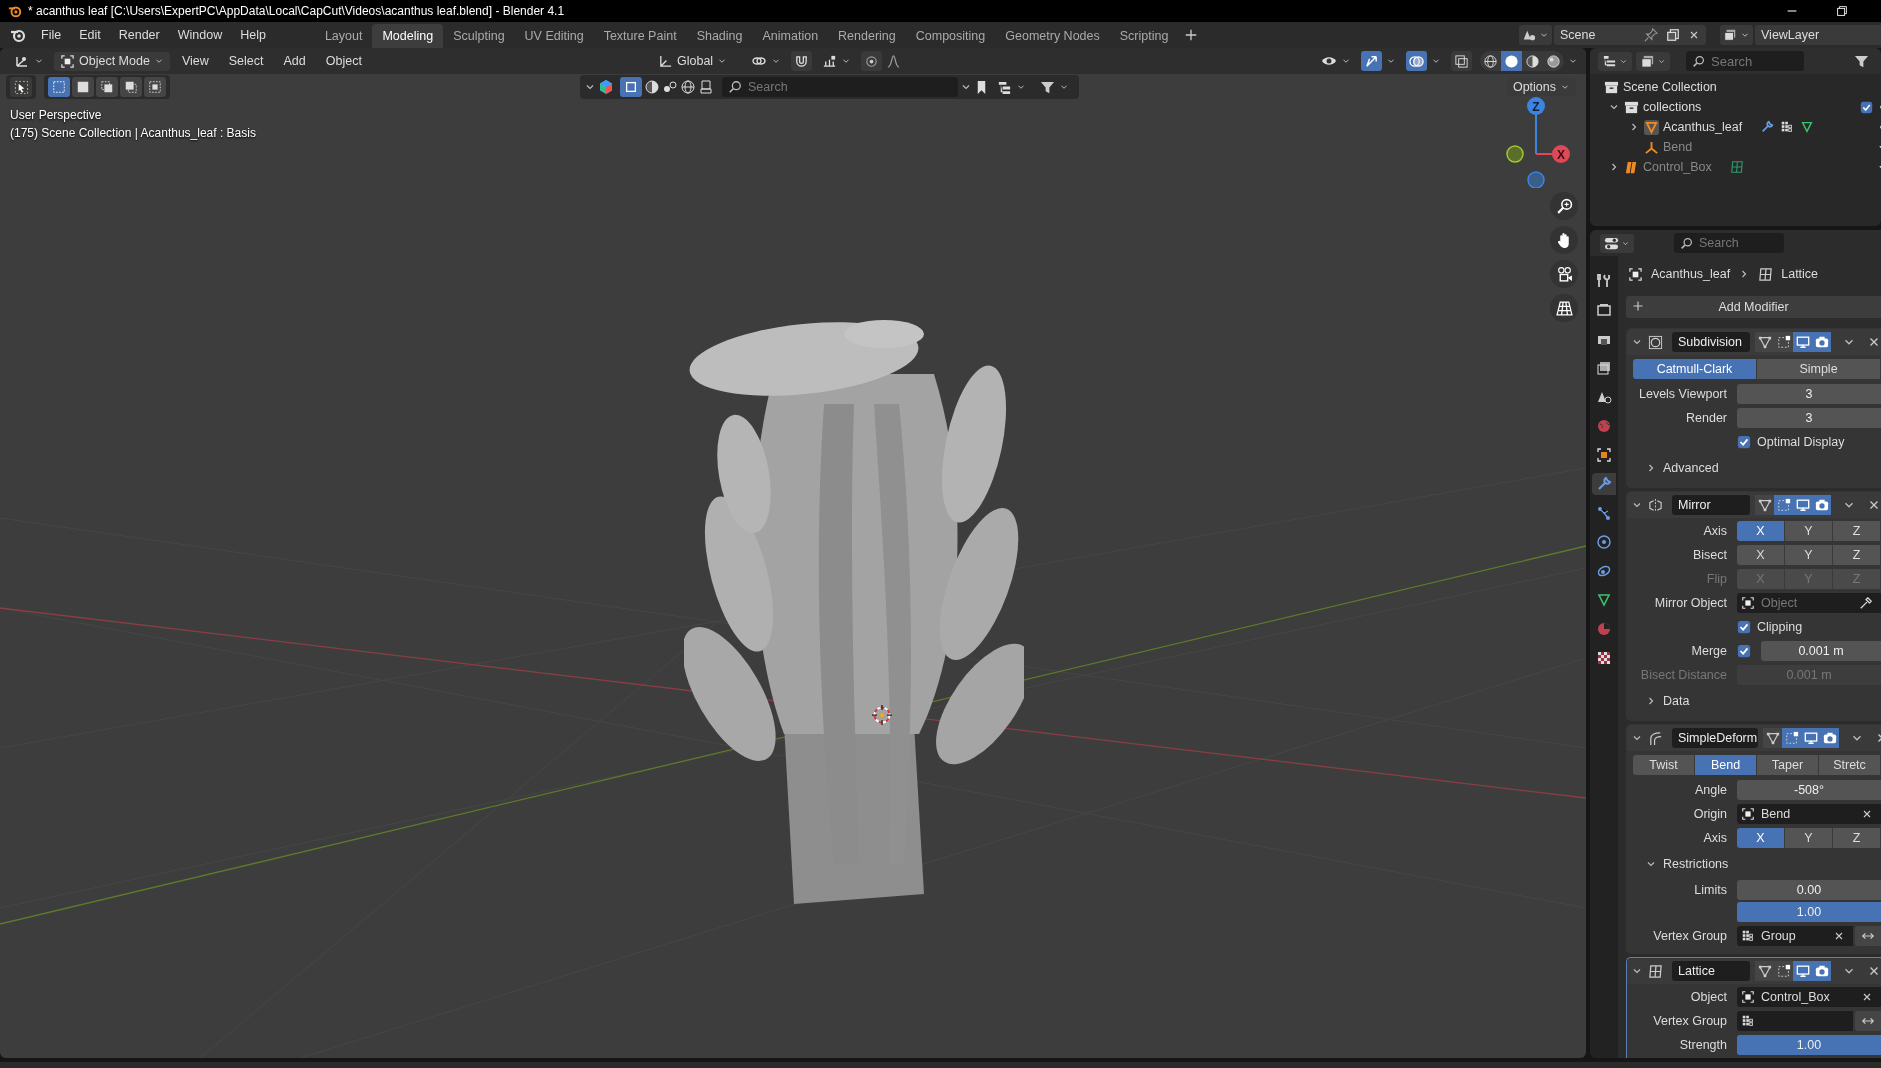 Image resolution: width=1881 pixels, height=1068 pixels. What do you see at coordinates (1676, 701) in the screenshot?
I see `subpanel-title: Data` at bounding box center [1676, 701].